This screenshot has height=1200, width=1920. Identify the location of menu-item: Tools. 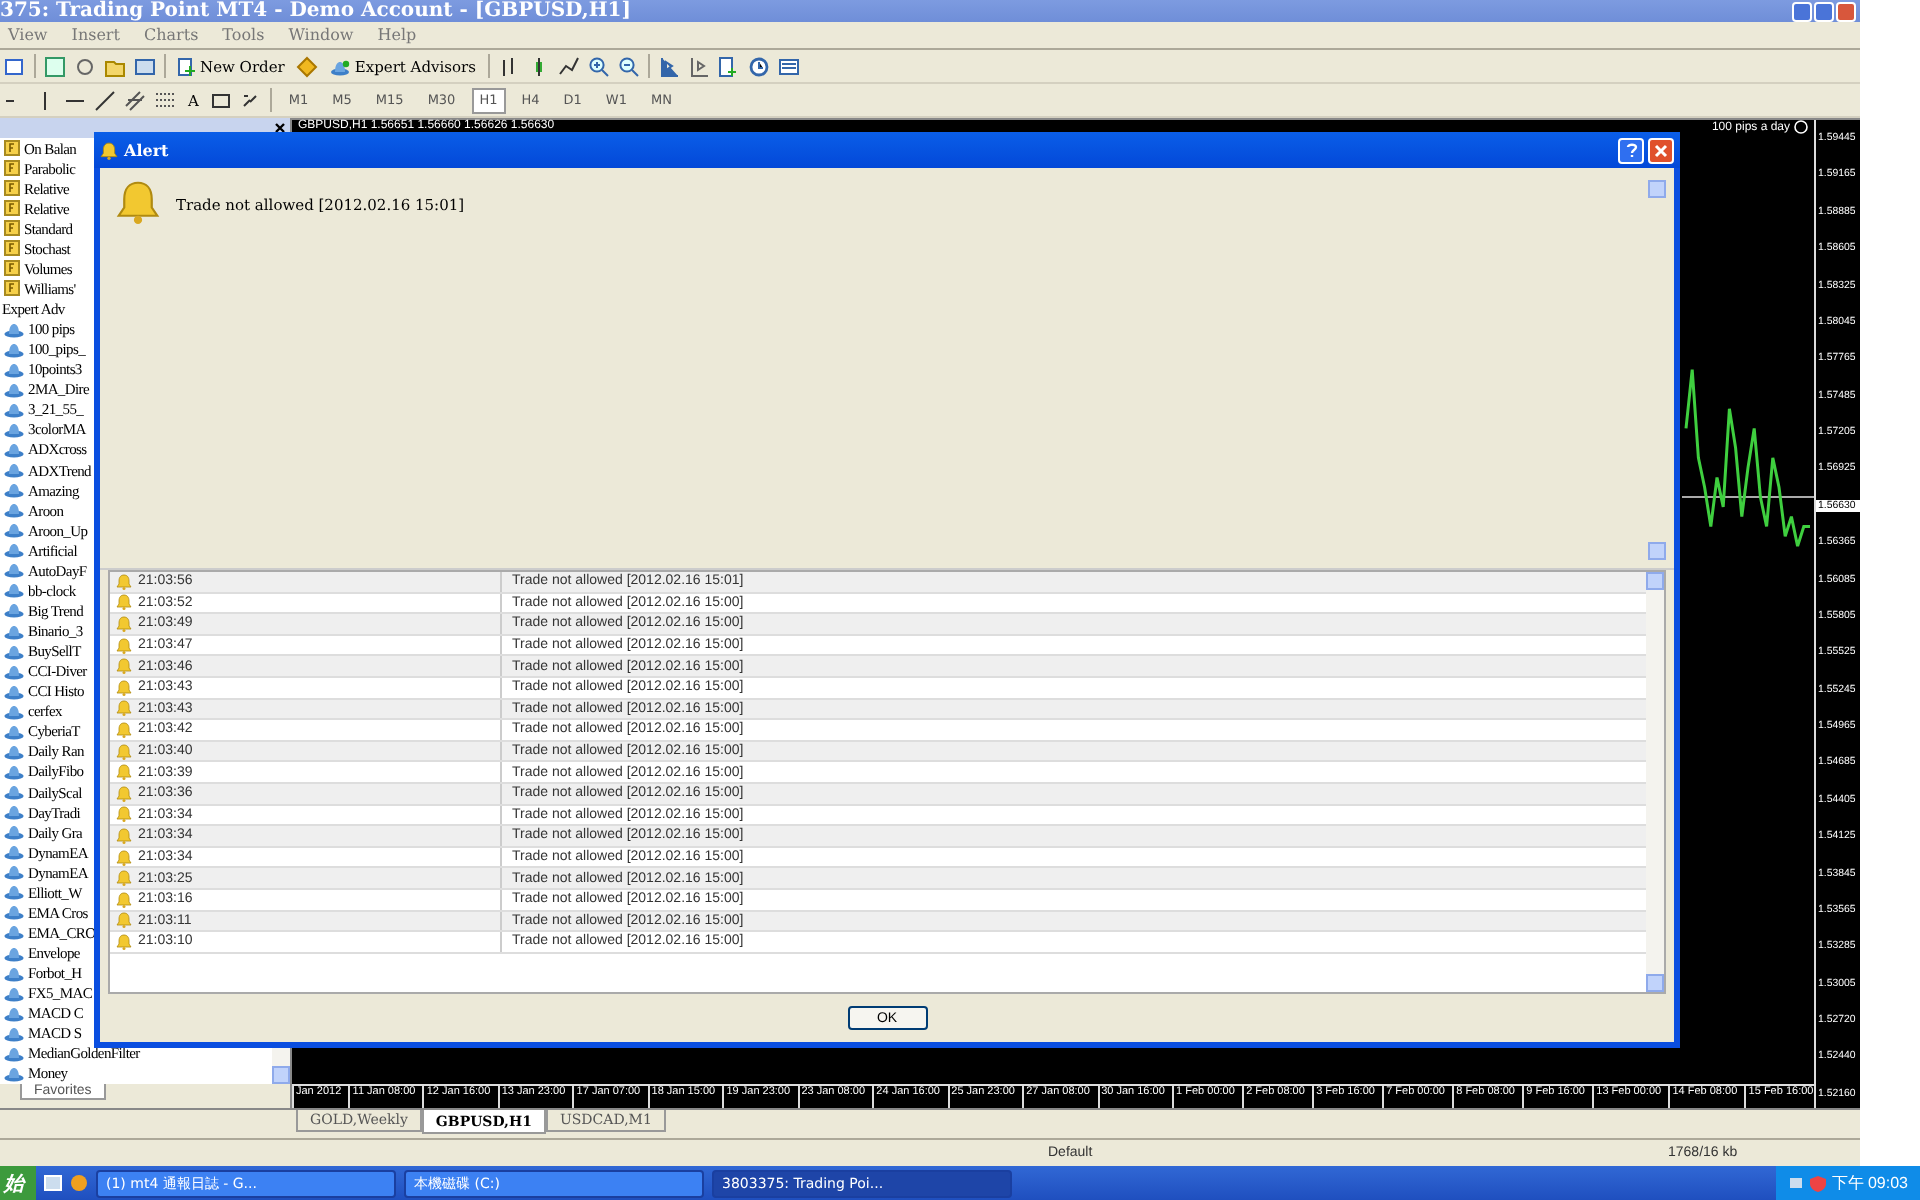
(243, 35).